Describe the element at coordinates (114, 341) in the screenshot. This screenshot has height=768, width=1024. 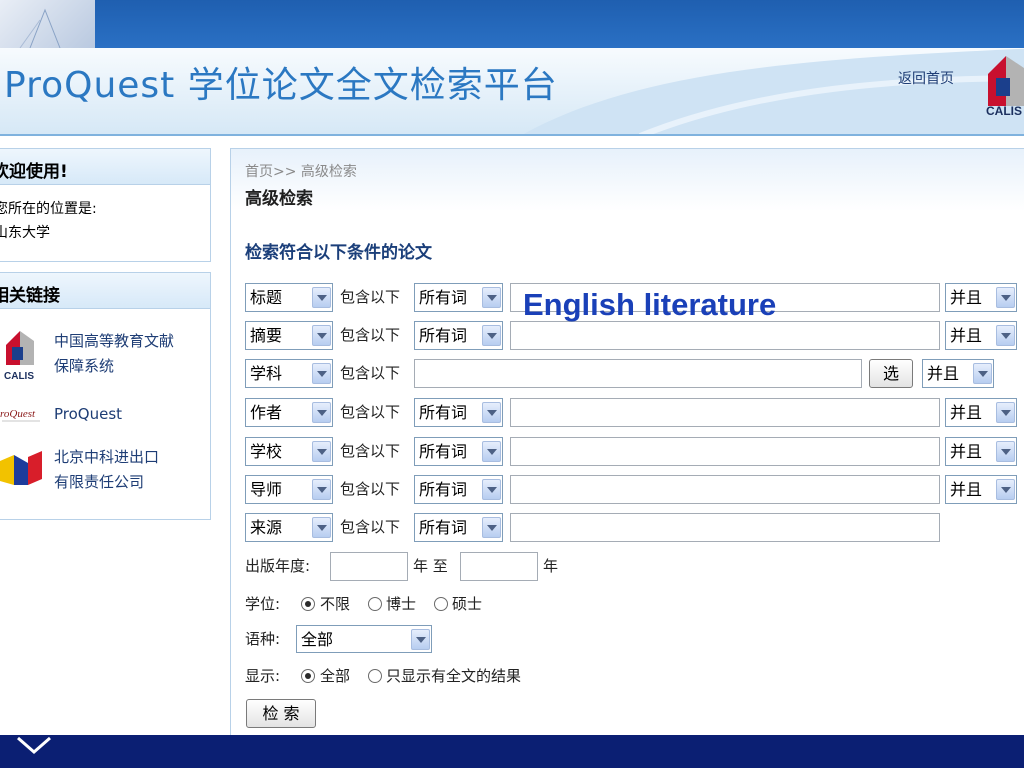
I see `link-calis-line1: 中国高等教育文献` at that location.